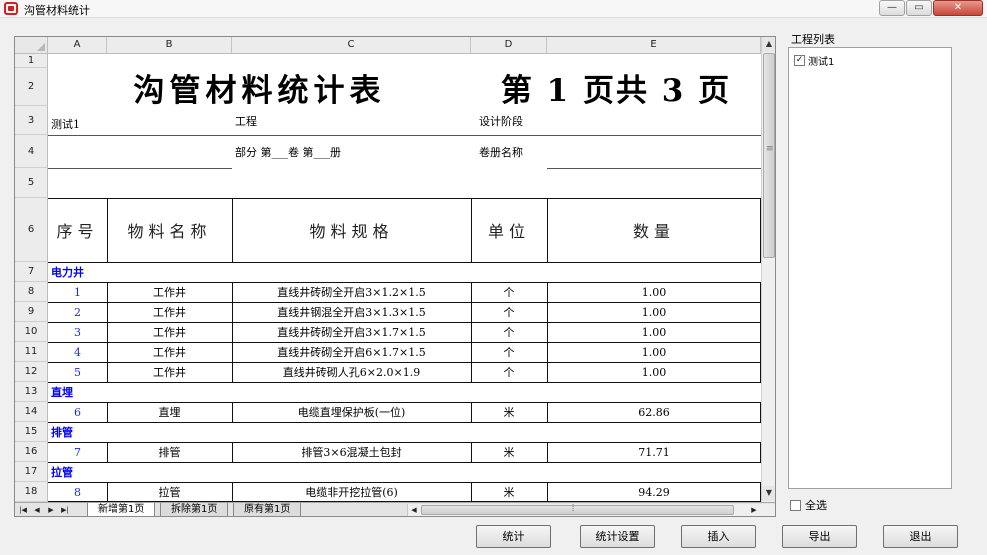  What do you see at coordinates (31, 492) in the screenshot?
I see `row-header-18: 18` at bounding box center [31, 492].